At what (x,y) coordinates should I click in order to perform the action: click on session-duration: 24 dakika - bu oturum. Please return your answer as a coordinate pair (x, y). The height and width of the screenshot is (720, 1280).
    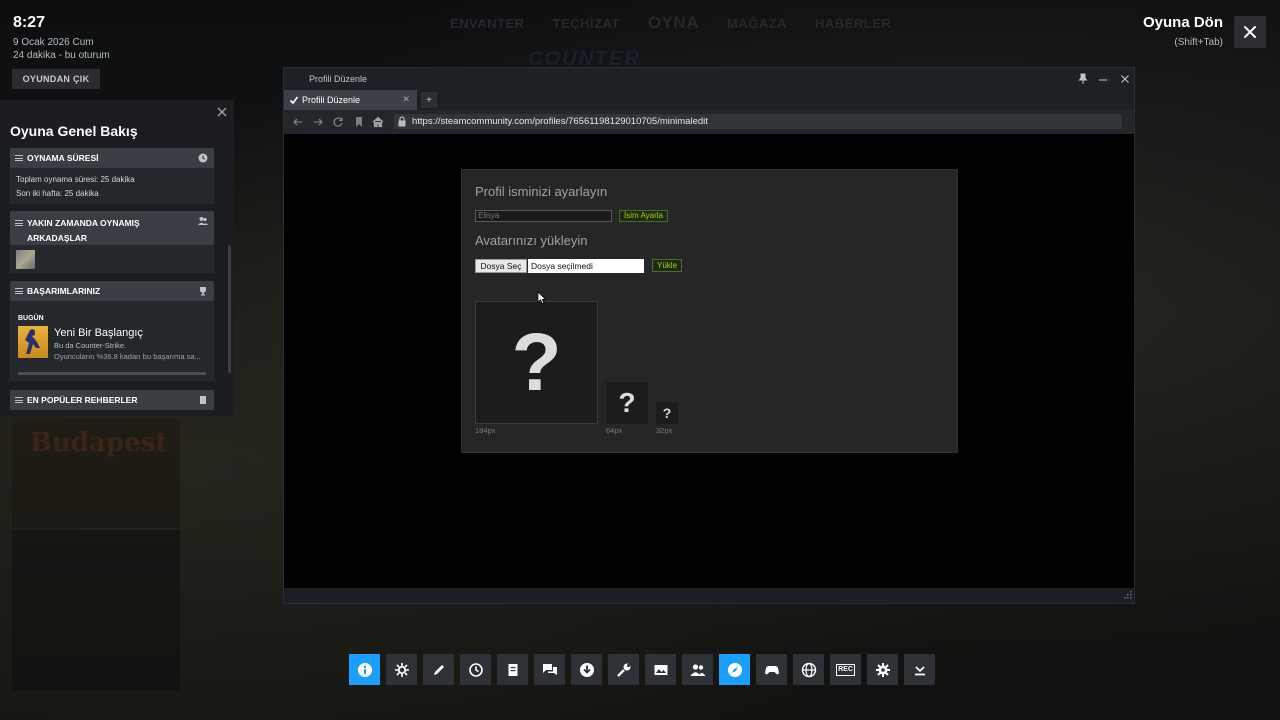
    Looking at the image, I should click on (61, 55).